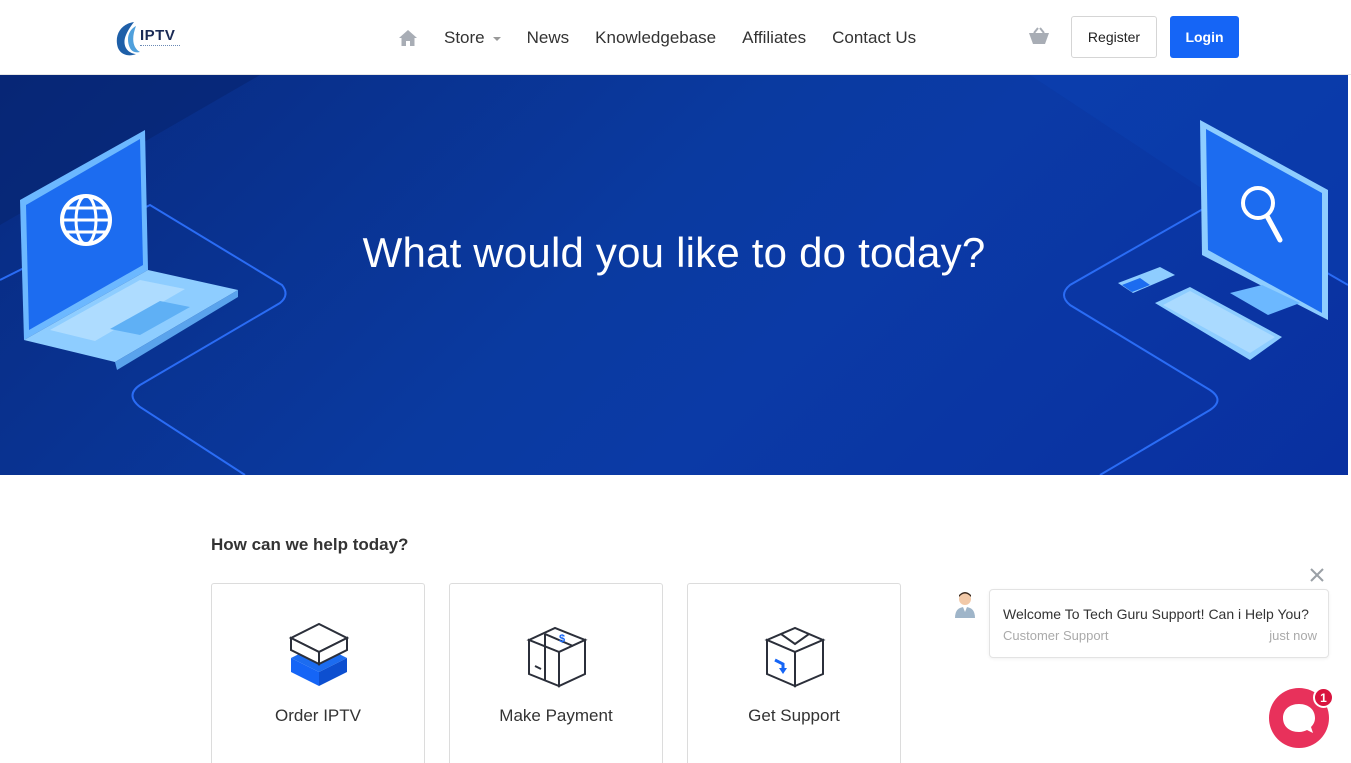  I want to click on card-order-iptv: Order IPTV, so click(318, 673).